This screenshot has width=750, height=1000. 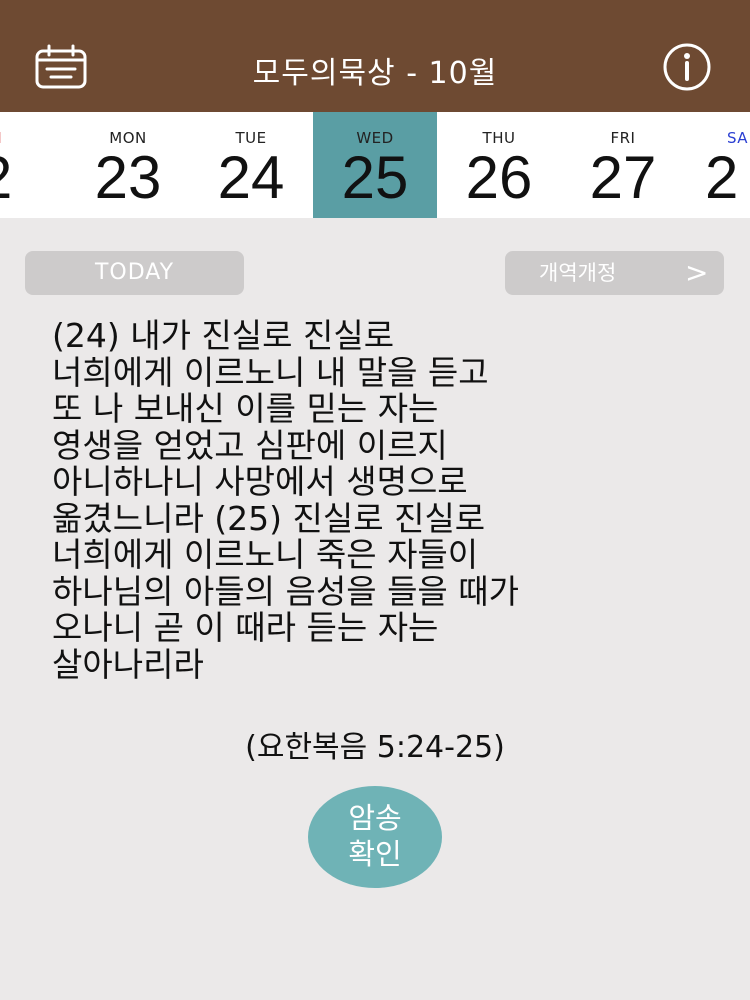 What do you see at coordinates (578, 273) in the screenshot?
I see `version-label: 개역개정` at bounding box center [578, 273].